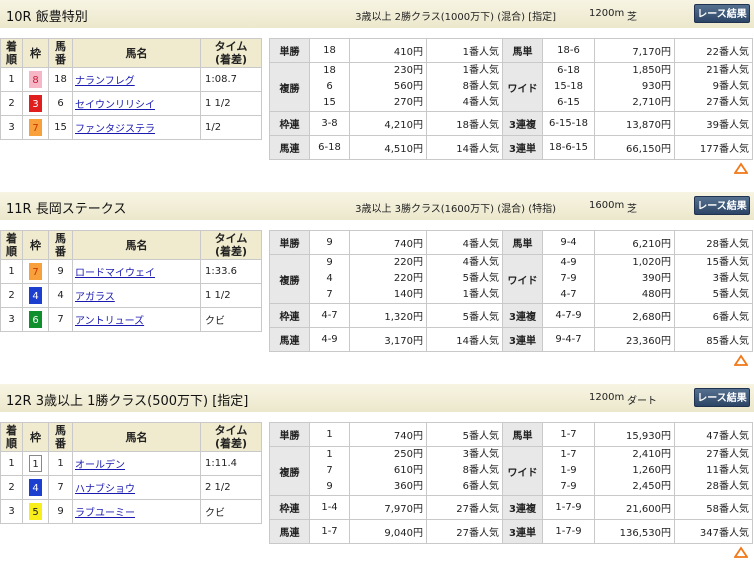 This screenshot has width=754, height=576. Describe the element at coordinates (329, 315) in the screenshot. I see `bet-combination-cell: 4-7` at that location.